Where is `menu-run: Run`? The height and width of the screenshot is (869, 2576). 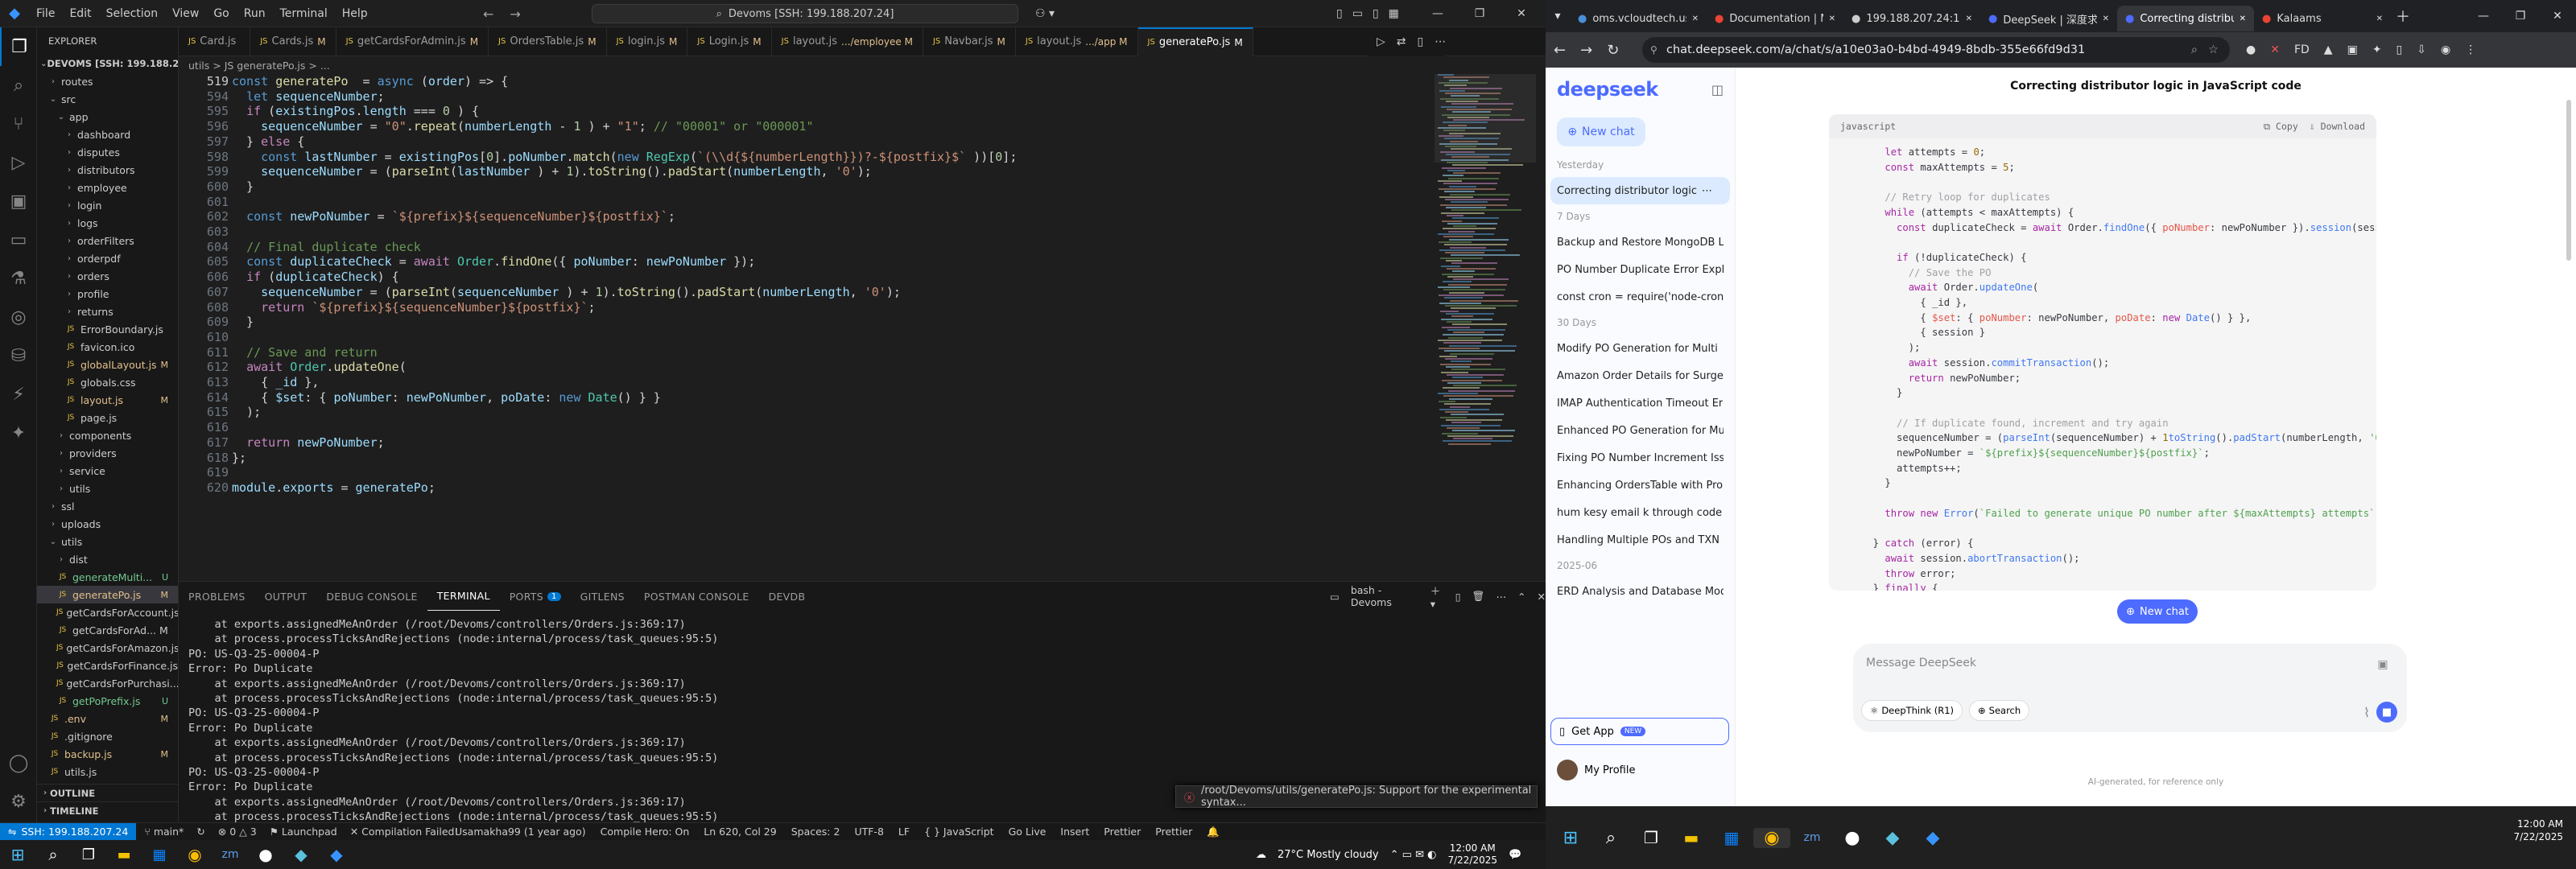
menu-run: Run is located at coordinates (255, 13).